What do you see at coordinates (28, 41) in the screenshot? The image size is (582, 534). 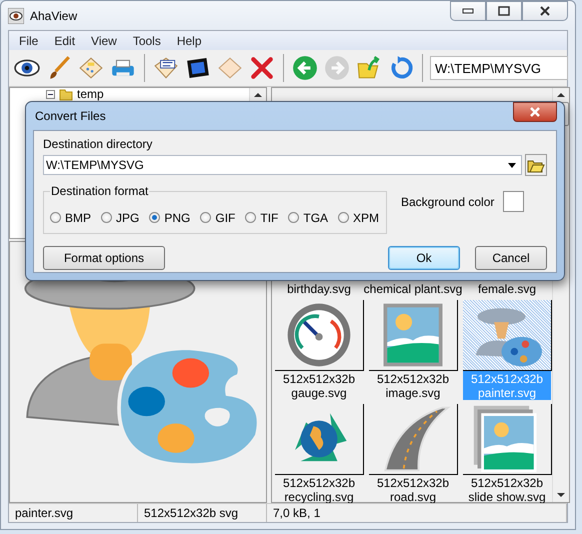 I see `menu-item: File` at bounding box center [28, 41].